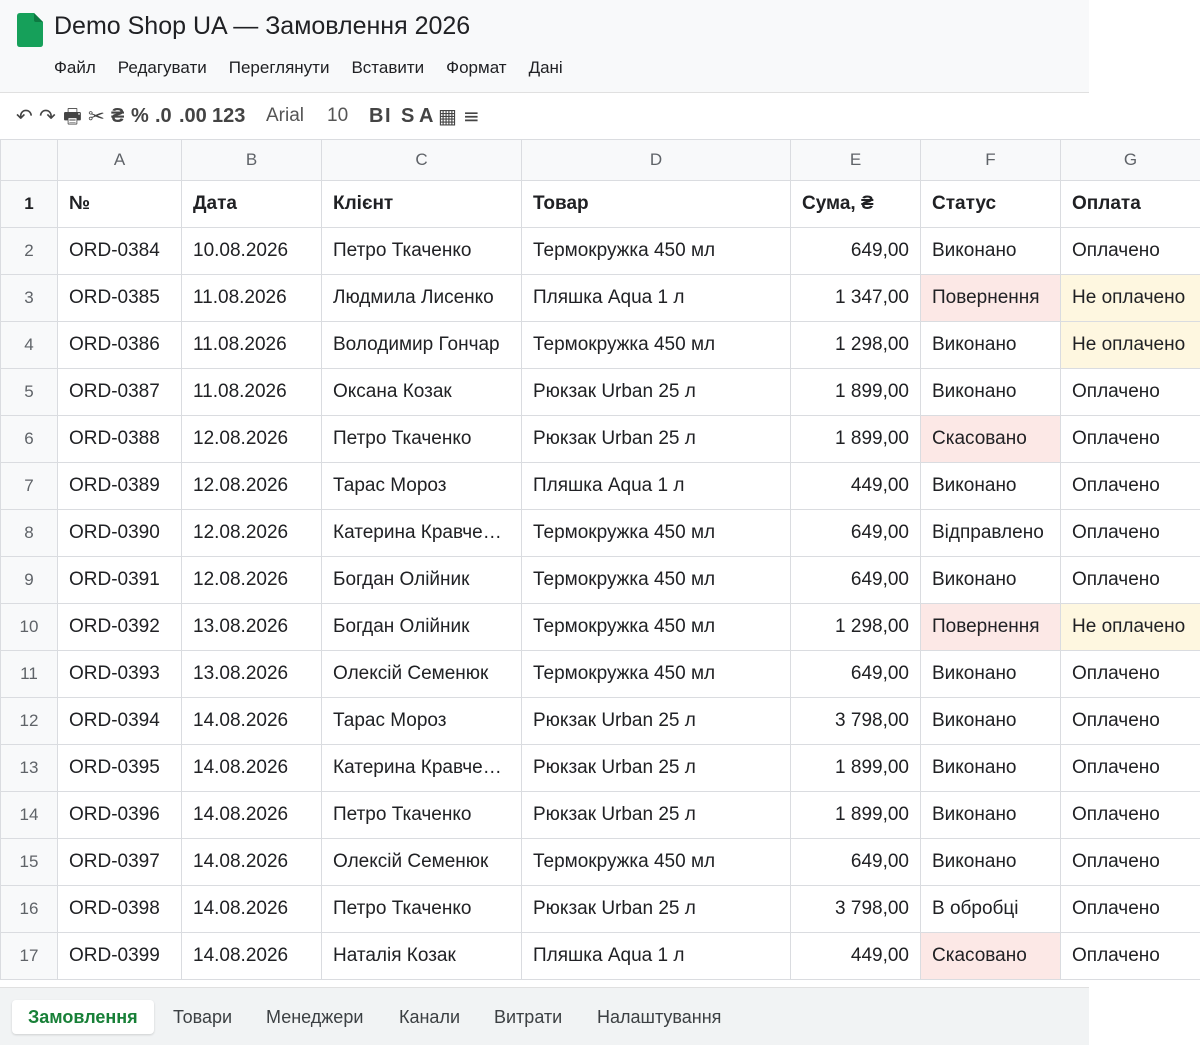  I want to click on percent-format-button: %, so click(140, 116).